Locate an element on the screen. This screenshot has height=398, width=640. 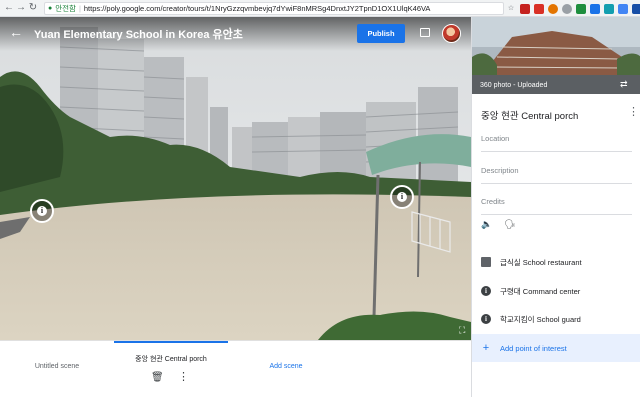
poi-list-item: i 학교지킴이 School guard is located at coordinates (556, 319).